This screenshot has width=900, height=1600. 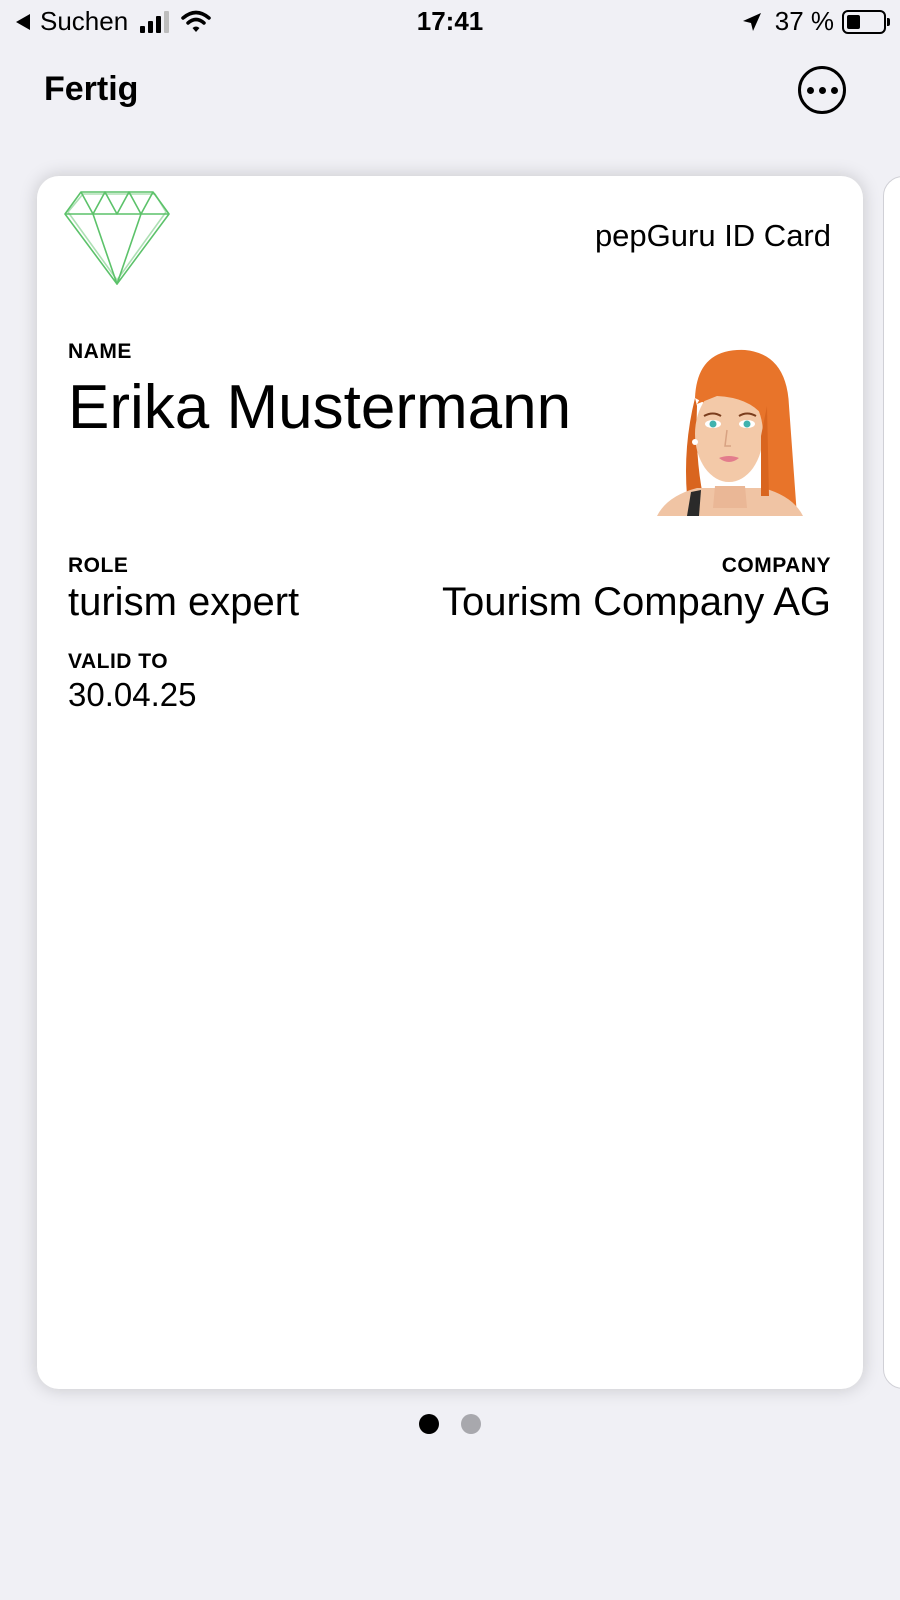 I want to click on battery-fill, so click(x=853, y=21).